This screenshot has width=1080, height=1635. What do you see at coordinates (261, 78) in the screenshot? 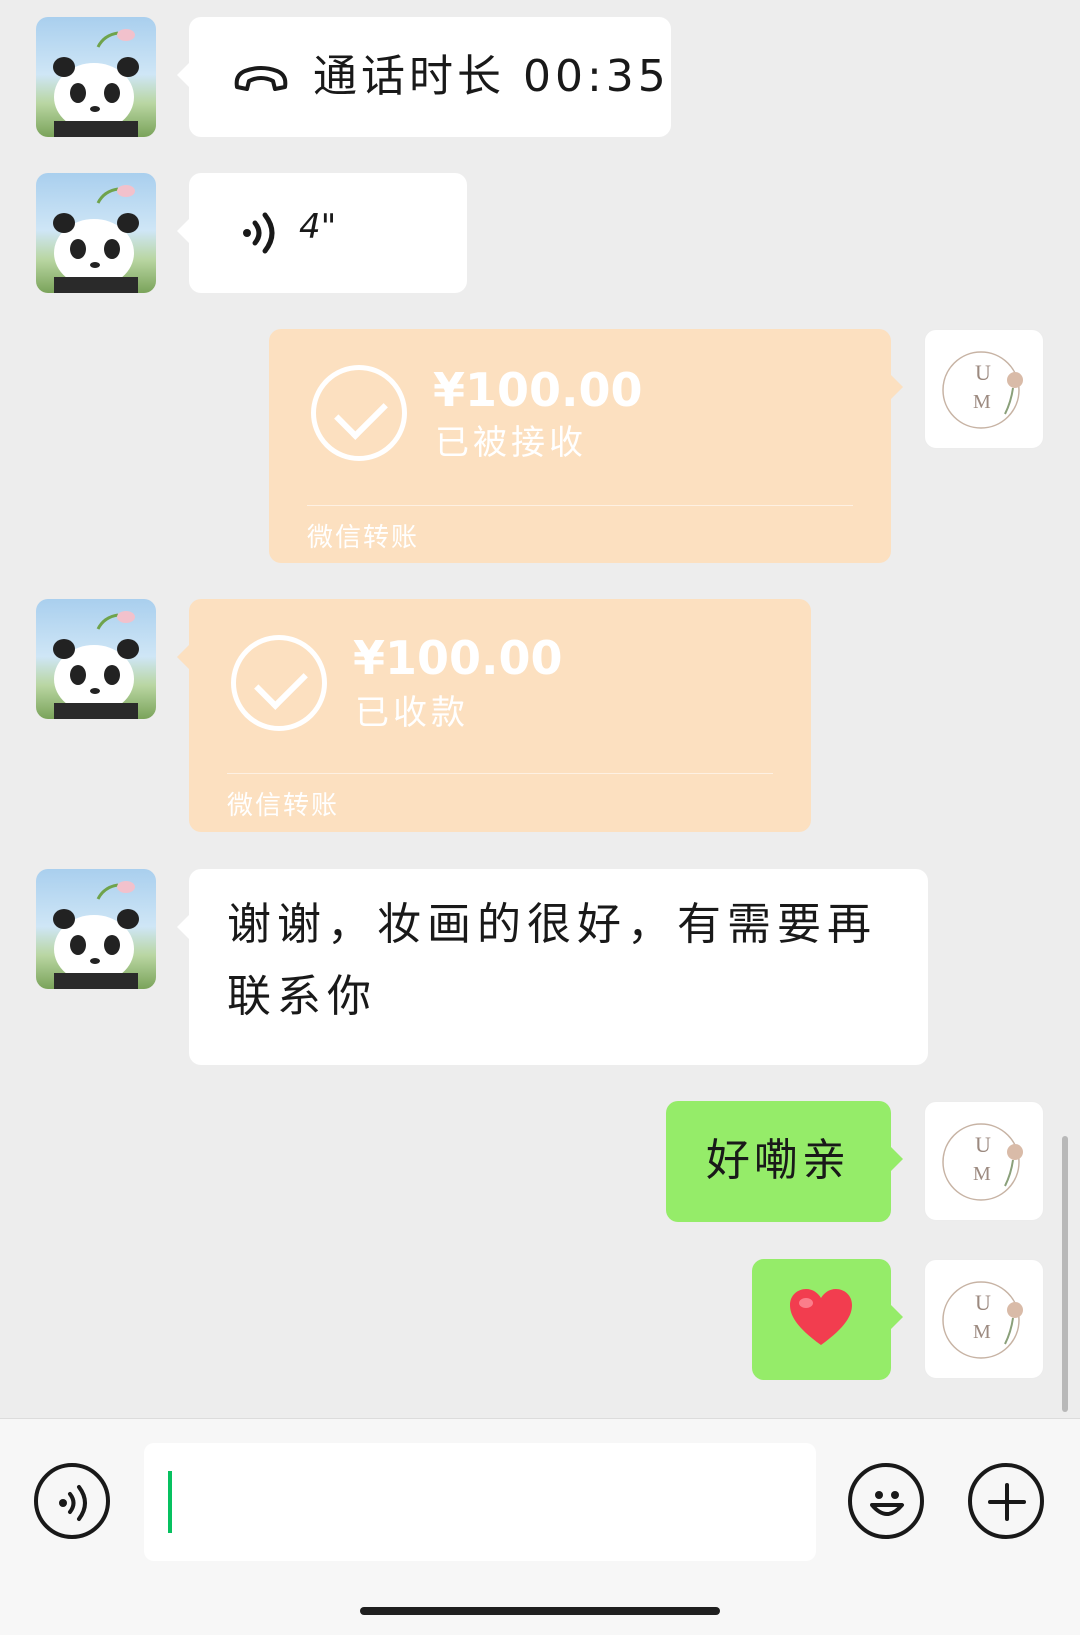
I see `phone-hangup-icon` at bounding box center [261, 78].